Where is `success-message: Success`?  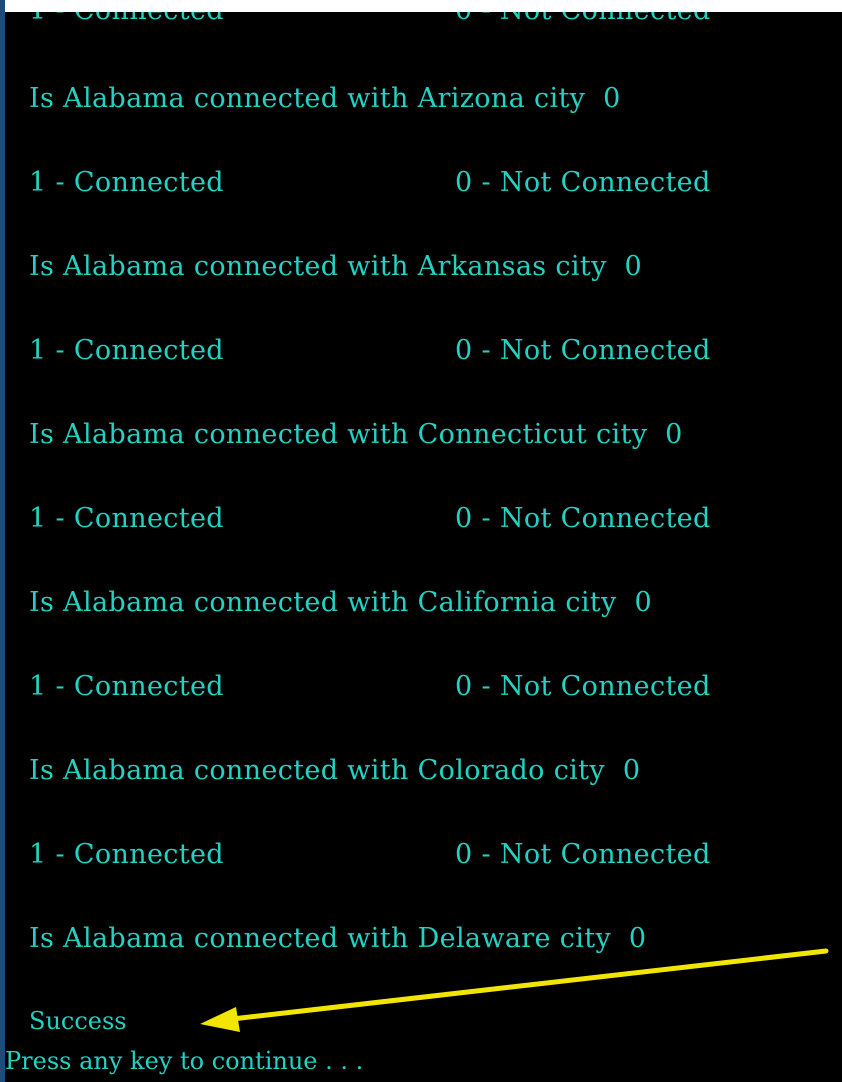
success-message: Success is located at coordinates (78, 1021).